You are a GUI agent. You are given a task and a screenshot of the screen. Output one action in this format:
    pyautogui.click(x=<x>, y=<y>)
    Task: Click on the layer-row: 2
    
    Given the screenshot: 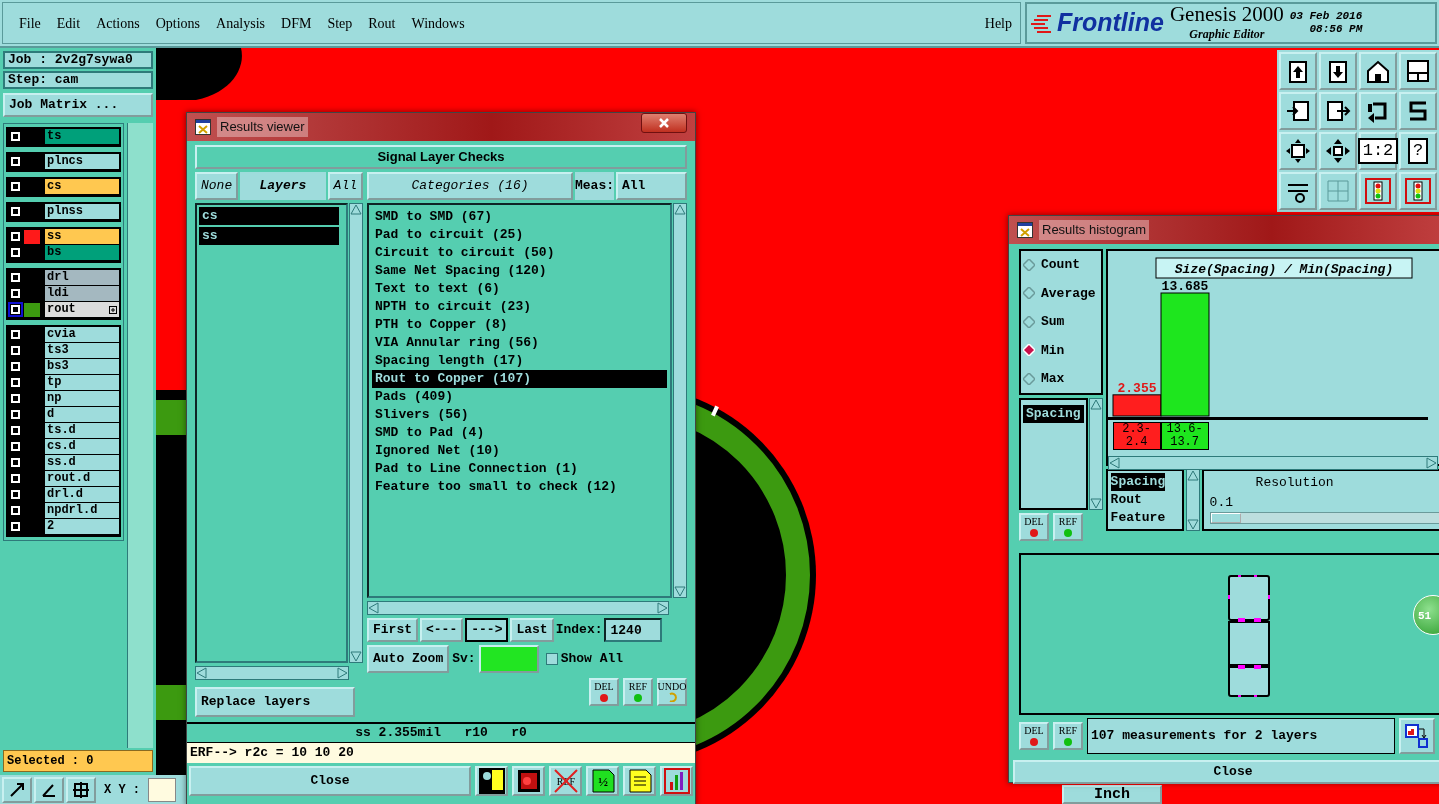 What is the action you would take?
    pyautogui.click(x=82, y=526)
    